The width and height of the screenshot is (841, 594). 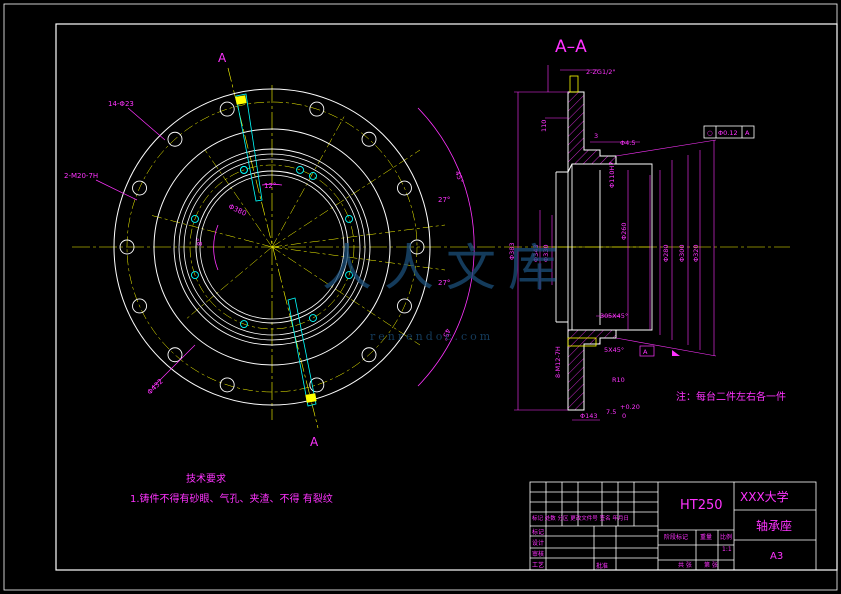 I want to click on holes-outer-label: 14-Φ23, so click(x=121, y=104).